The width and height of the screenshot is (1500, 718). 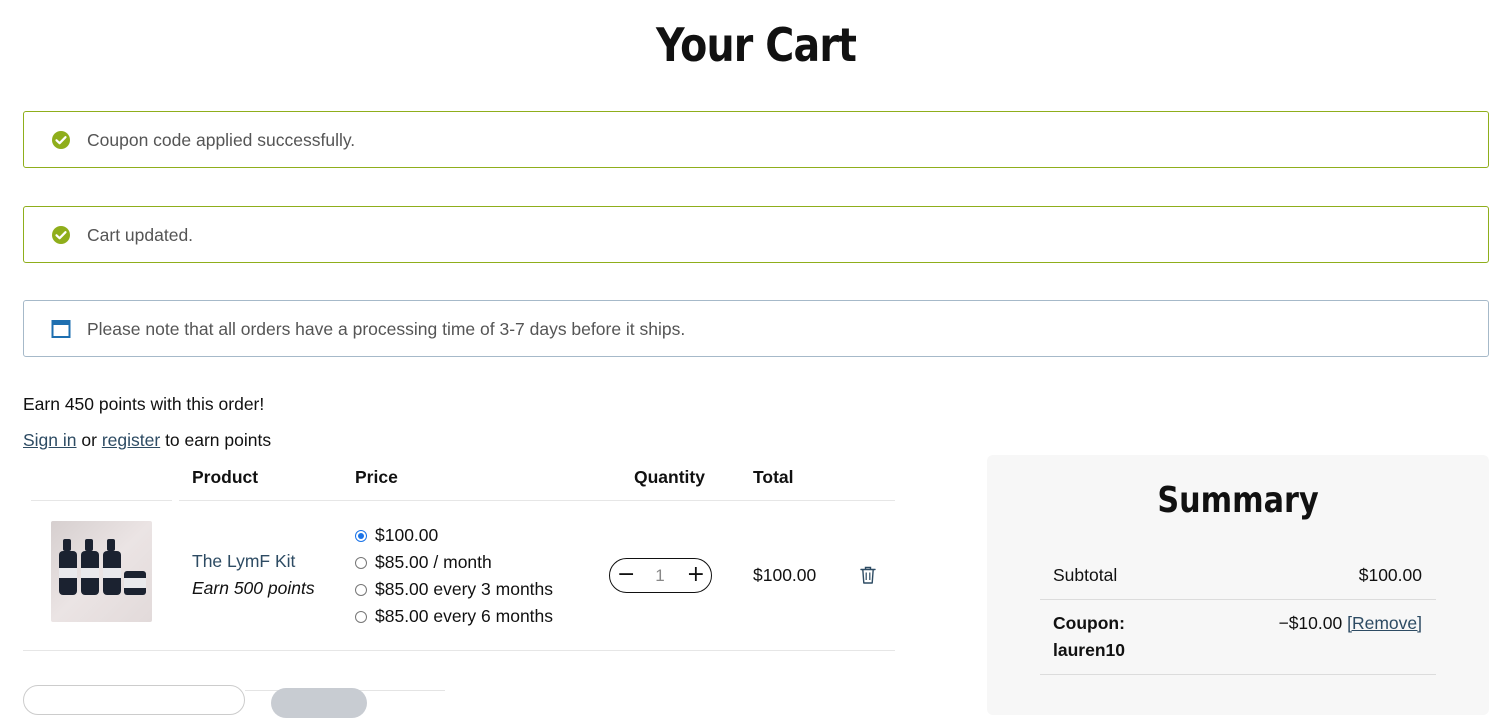 I want to click on price-option-label: $100.00, so click(x=407, y=535).